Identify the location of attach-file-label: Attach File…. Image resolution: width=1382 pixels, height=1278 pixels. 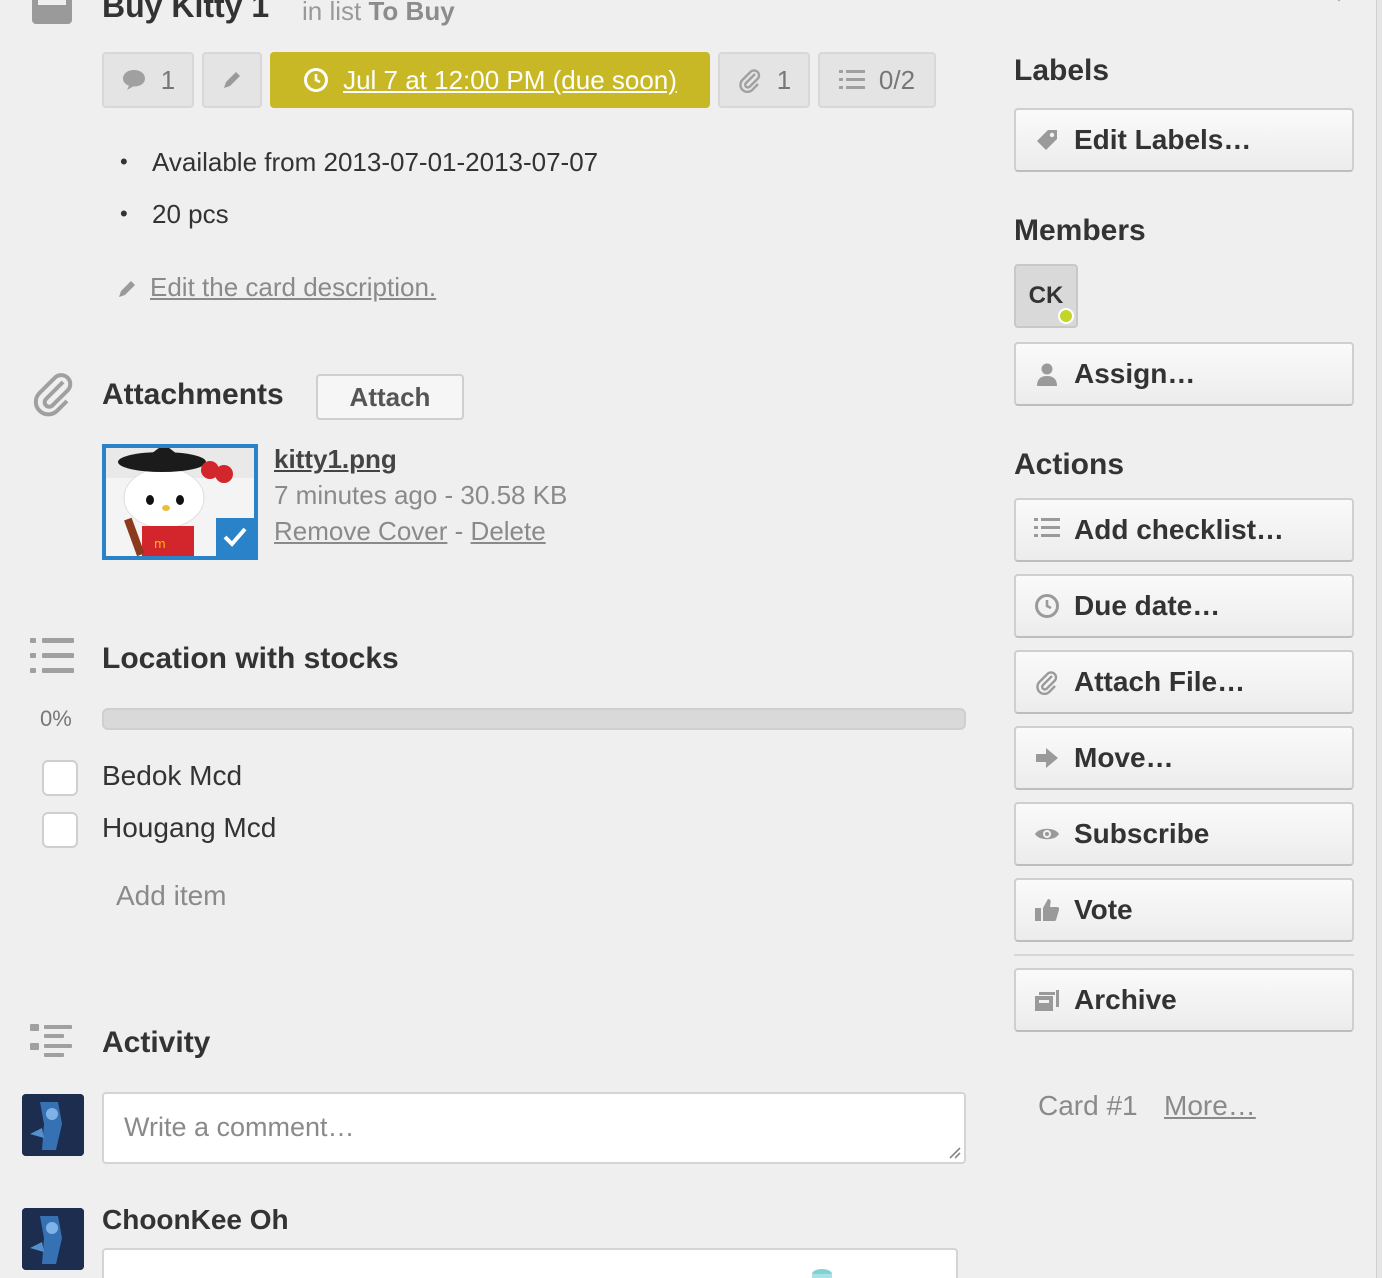
(1160, 681).